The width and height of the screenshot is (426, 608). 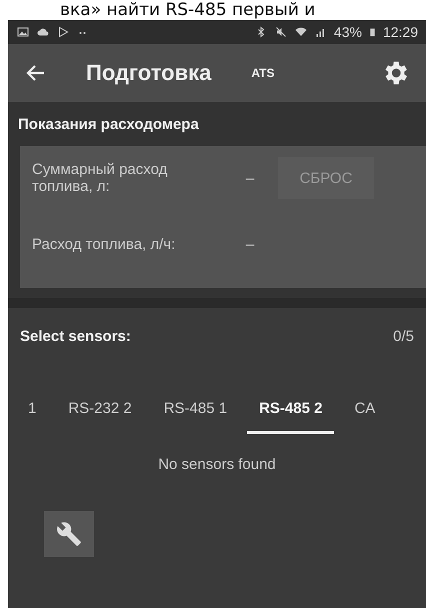 What do you see at coordinates (400, 32) in the screenshot?
I see `clock-time: 12:29` at bounding box center [400, 32].